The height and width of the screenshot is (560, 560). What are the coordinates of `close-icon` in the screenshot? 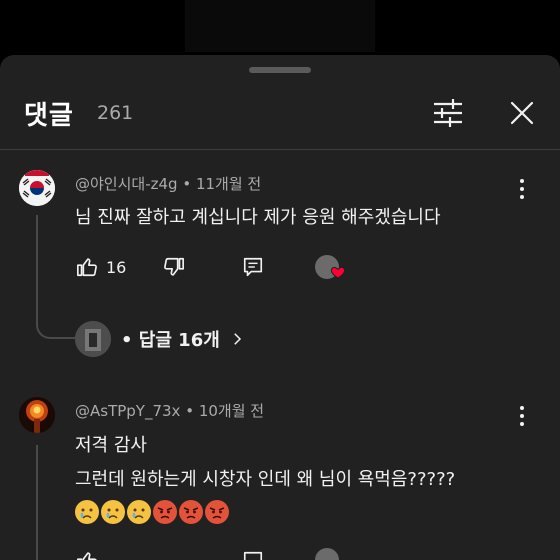 It's located at (522, 113).